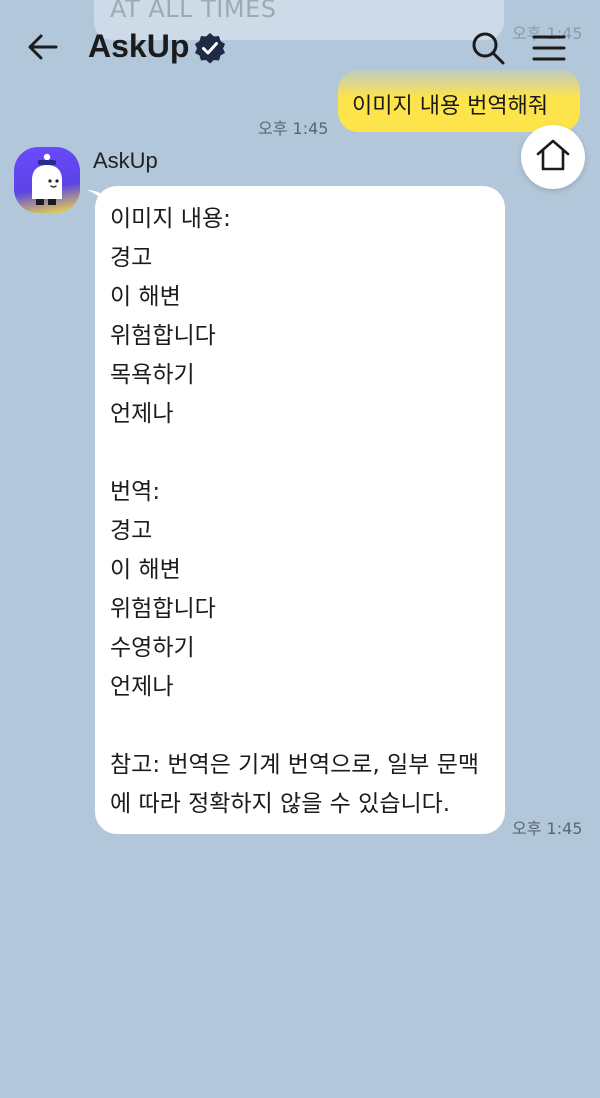 This screenshot has height=1098, width=600. I want to click on home-button, so click(553, 157).